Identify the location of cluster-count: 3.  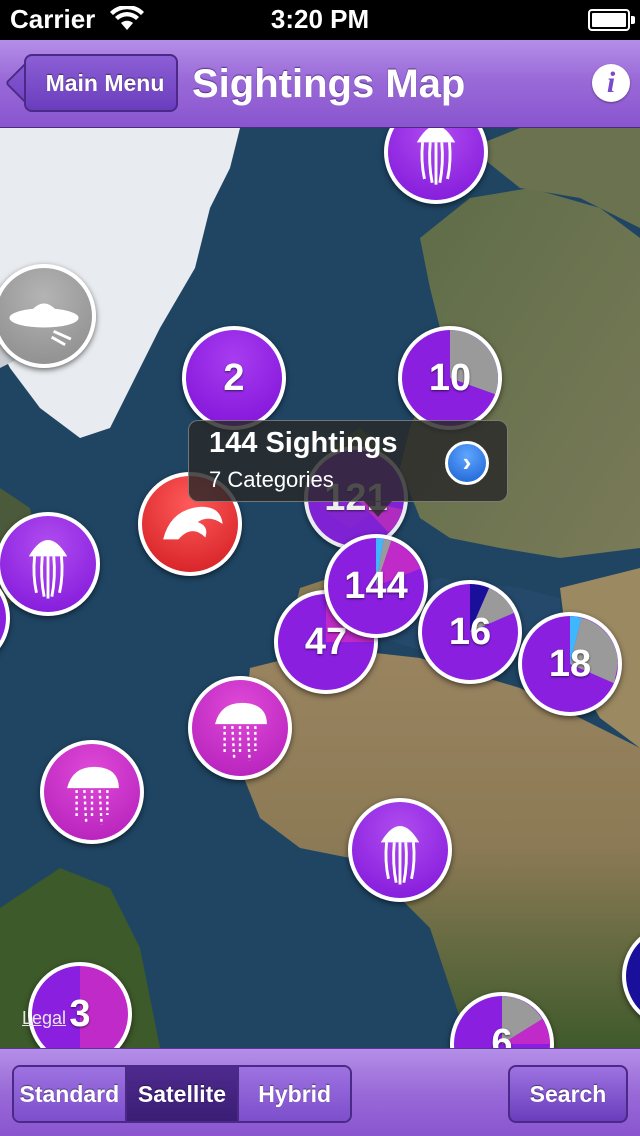
(80, 1013).